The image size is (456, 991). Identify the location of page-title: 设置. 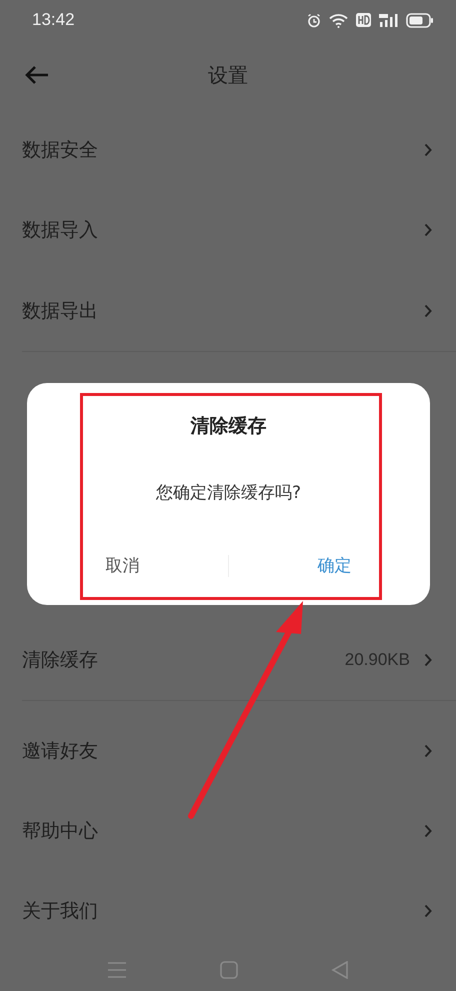
(228, 75).